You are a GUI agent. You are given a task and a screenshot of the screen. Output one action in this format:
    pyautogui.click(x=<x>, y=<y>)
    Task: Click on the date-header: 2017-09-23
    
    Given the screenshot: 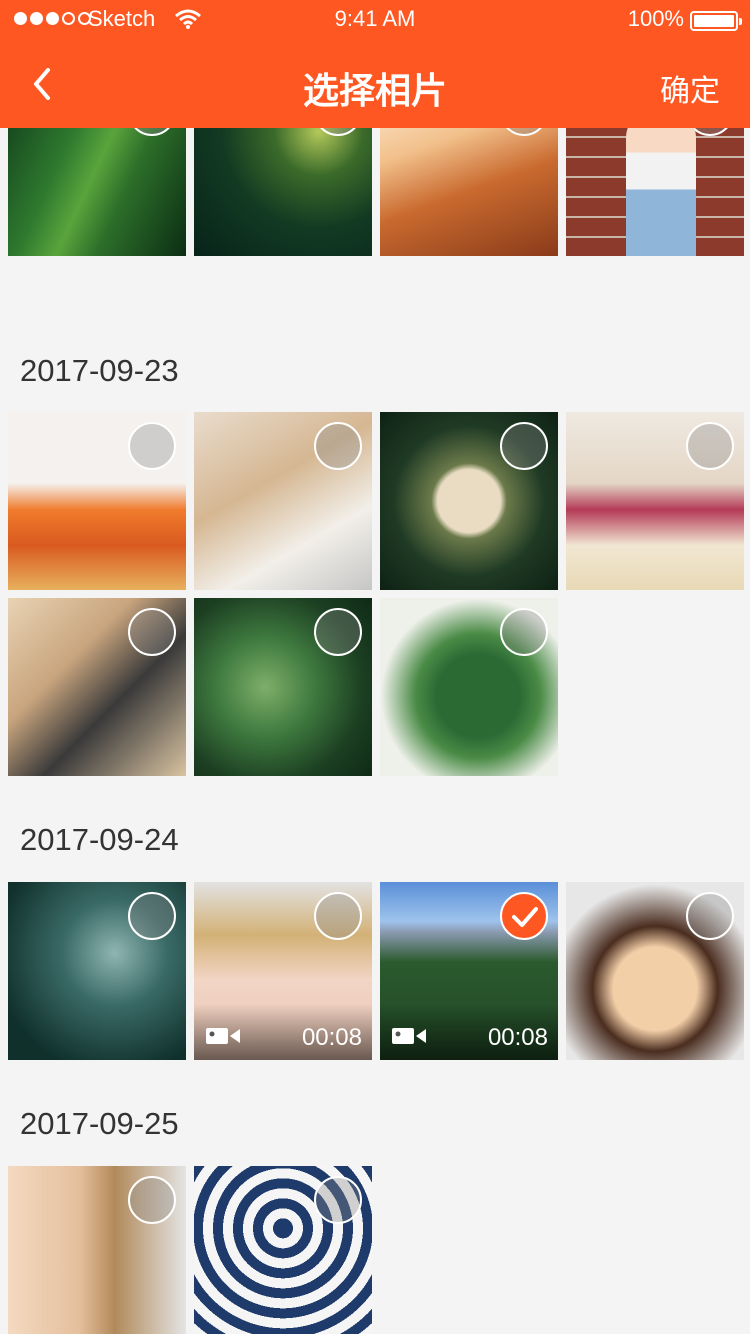 What is the action you would take?
    pyautogui.click(x=99, y=370)
    